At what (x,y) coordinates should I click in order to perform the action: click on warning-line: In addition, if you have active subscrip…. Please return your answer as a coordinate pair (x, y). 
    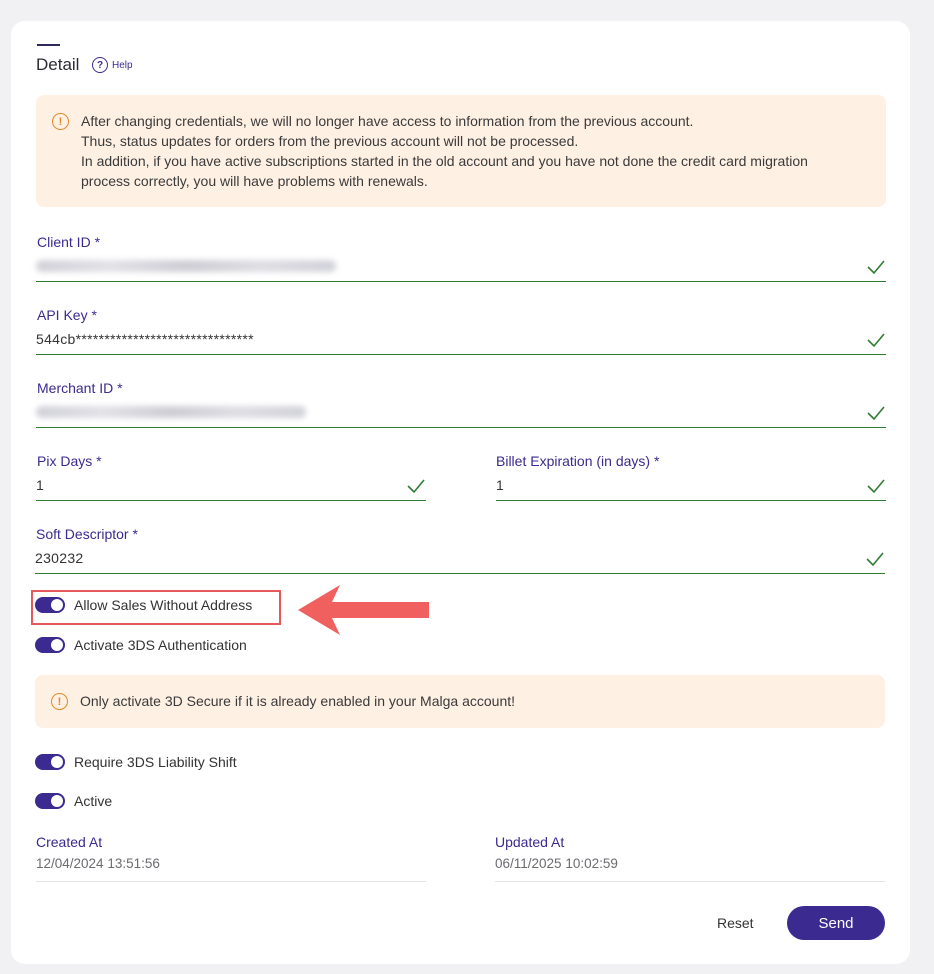
    Looking at the image, I should click on (444, 161).